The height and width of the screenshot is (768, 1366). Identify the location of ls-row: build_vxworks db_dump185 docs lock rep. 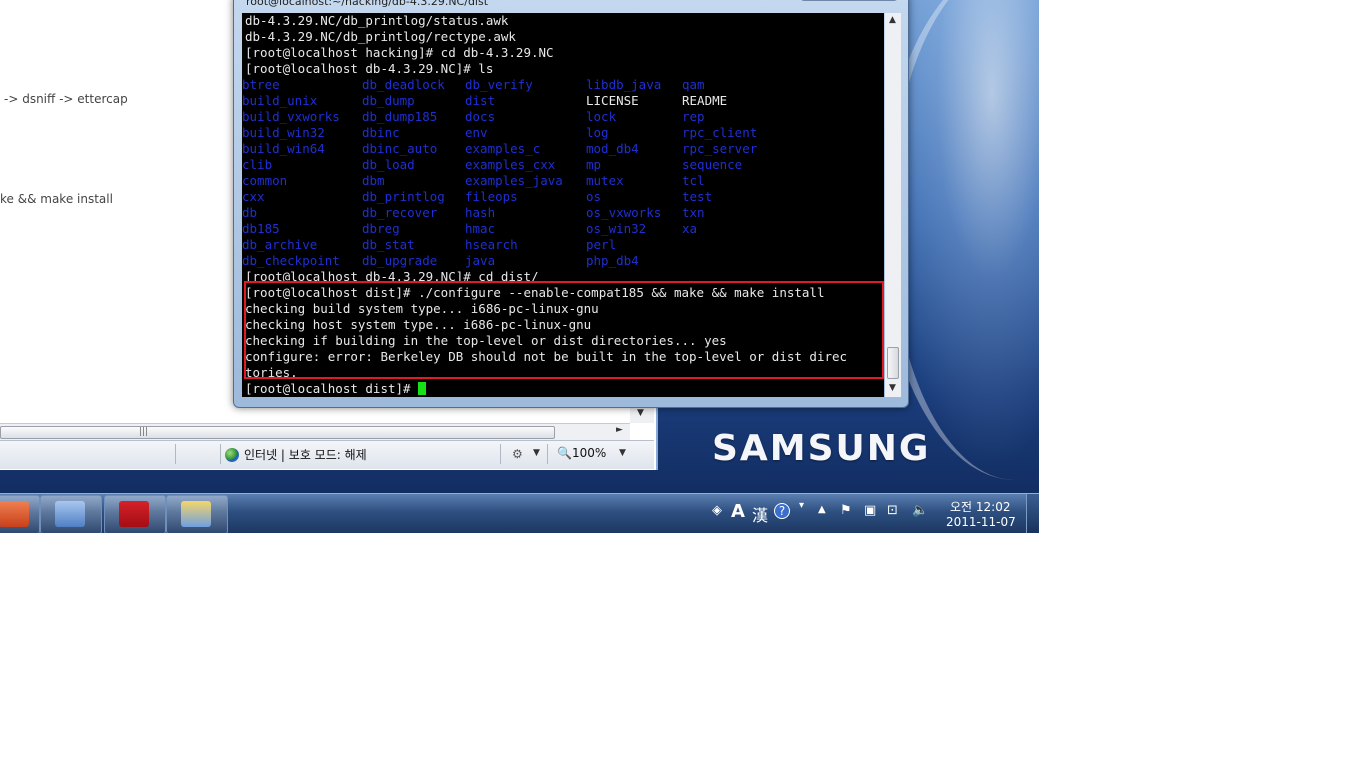
(563, 117).